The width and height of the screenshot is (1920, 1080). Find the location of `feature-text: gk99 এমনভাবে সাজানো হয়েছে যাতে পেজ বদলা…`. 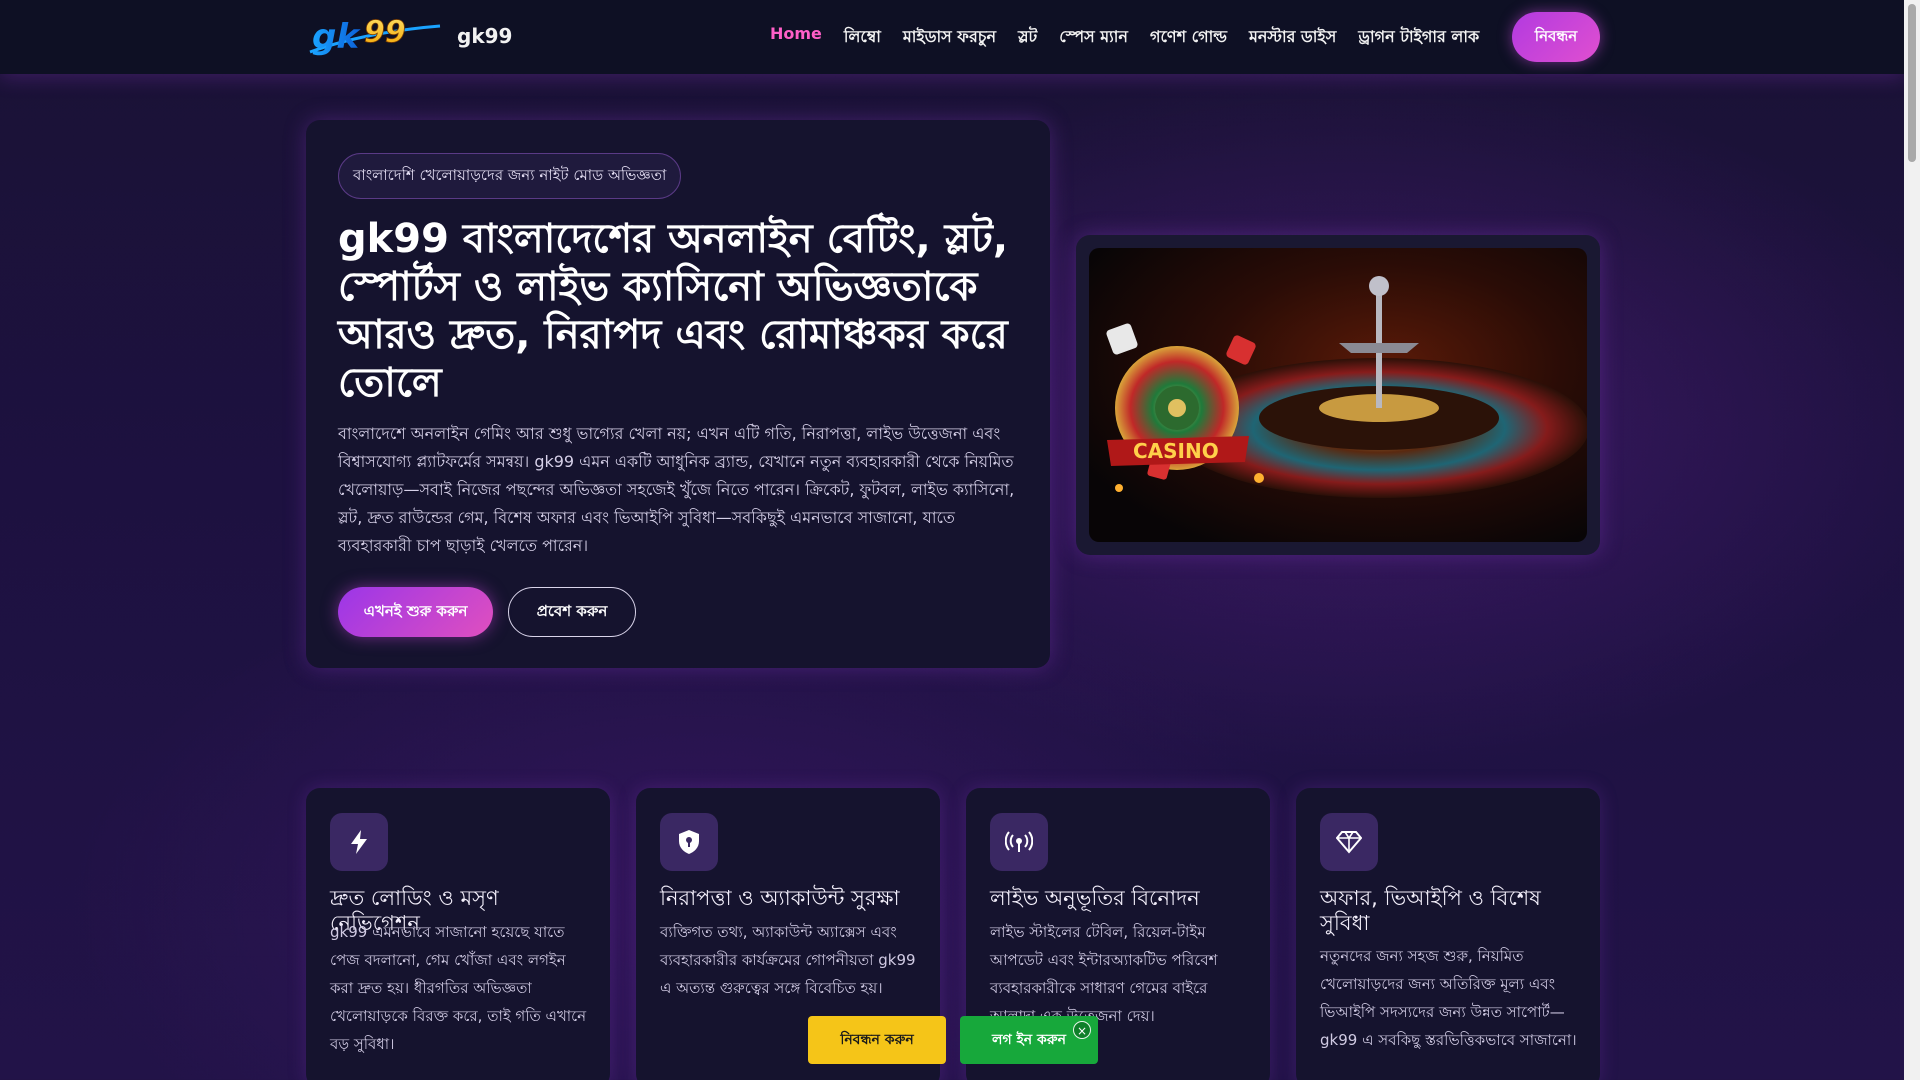

feature-text: gk99 এমনভাবে সাজানো হয়েছে যাতে পেজ বদলা… is located at coordinates (458, 988).